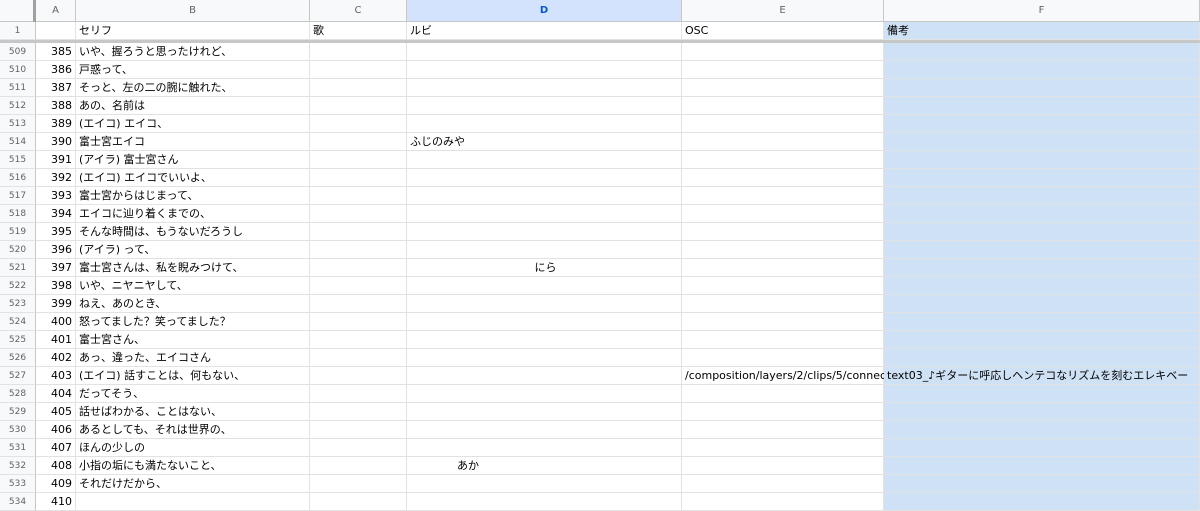 The image size is (1200, 511). What do you see at coordinates (56, 340) in the screenshot?
I see `cell-a: 401` at bounding box center [56, 340].